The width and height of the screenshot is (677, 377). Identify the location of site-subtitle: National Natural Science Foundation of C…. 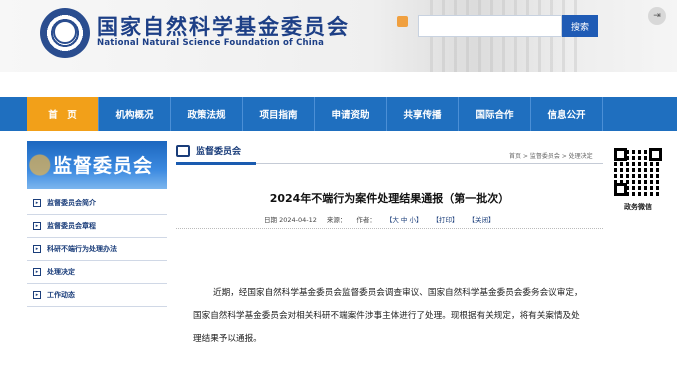
(211, 43).